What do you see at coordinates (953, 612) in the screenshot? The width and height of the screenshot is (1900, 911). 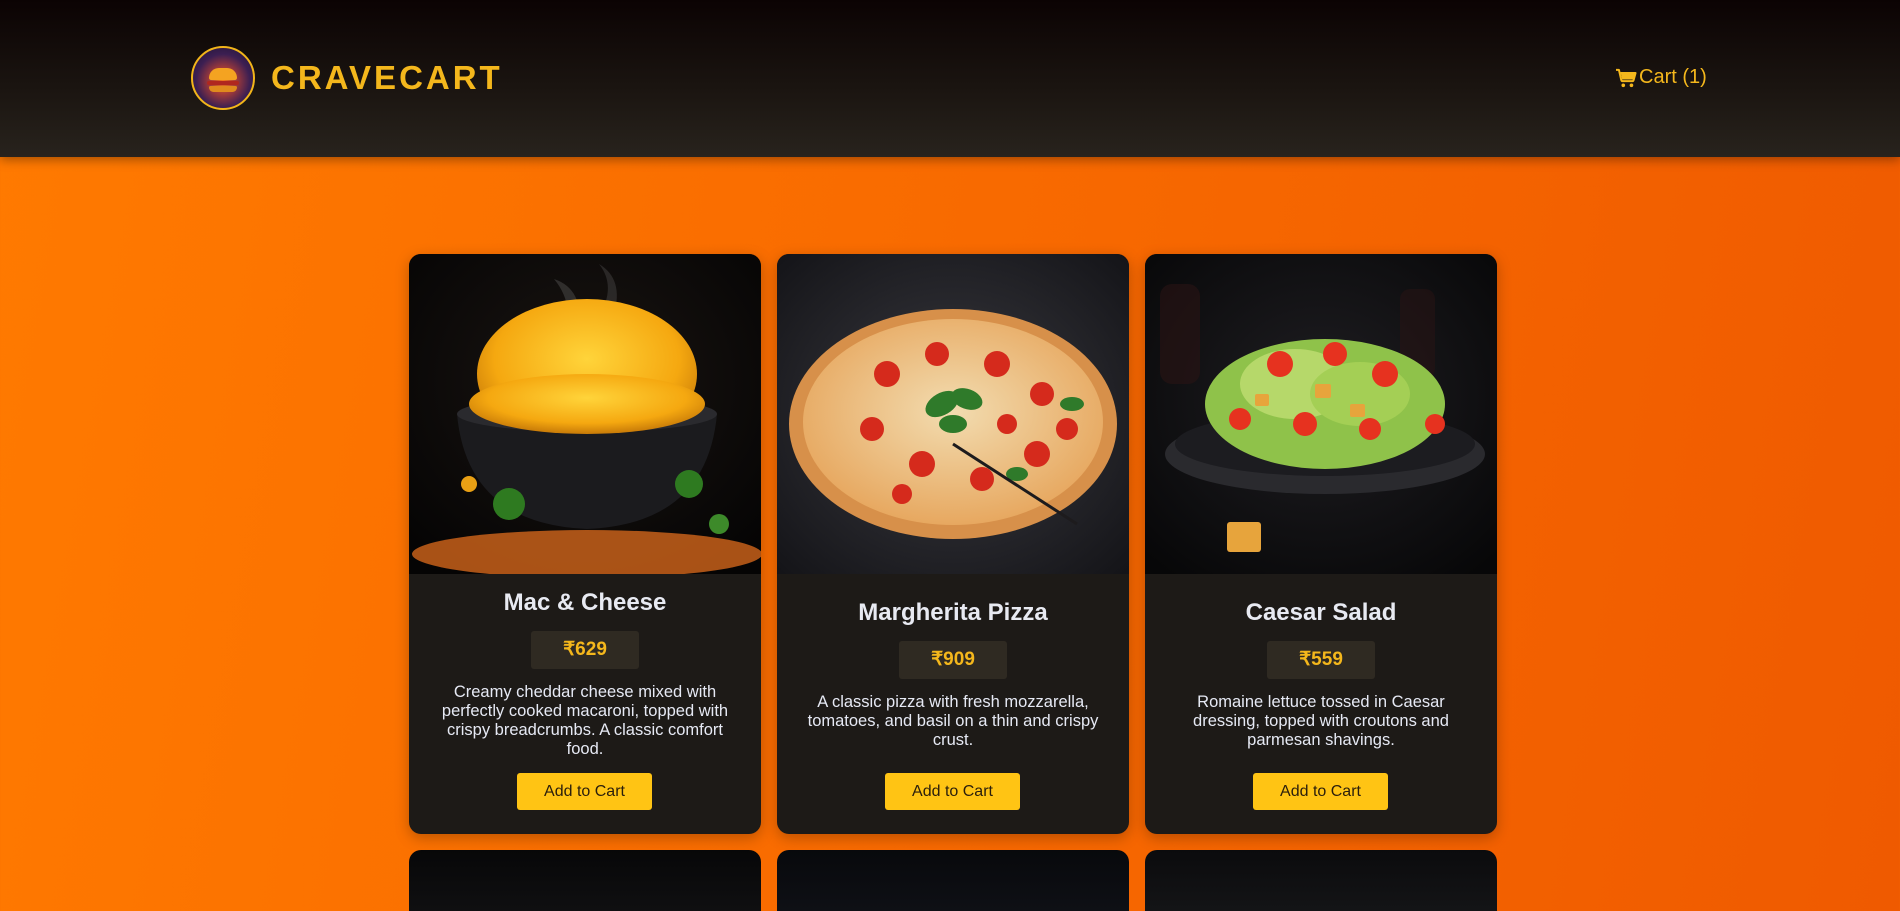 I see `product-title: Margherita Pizza` at bounding box center [953, 612].